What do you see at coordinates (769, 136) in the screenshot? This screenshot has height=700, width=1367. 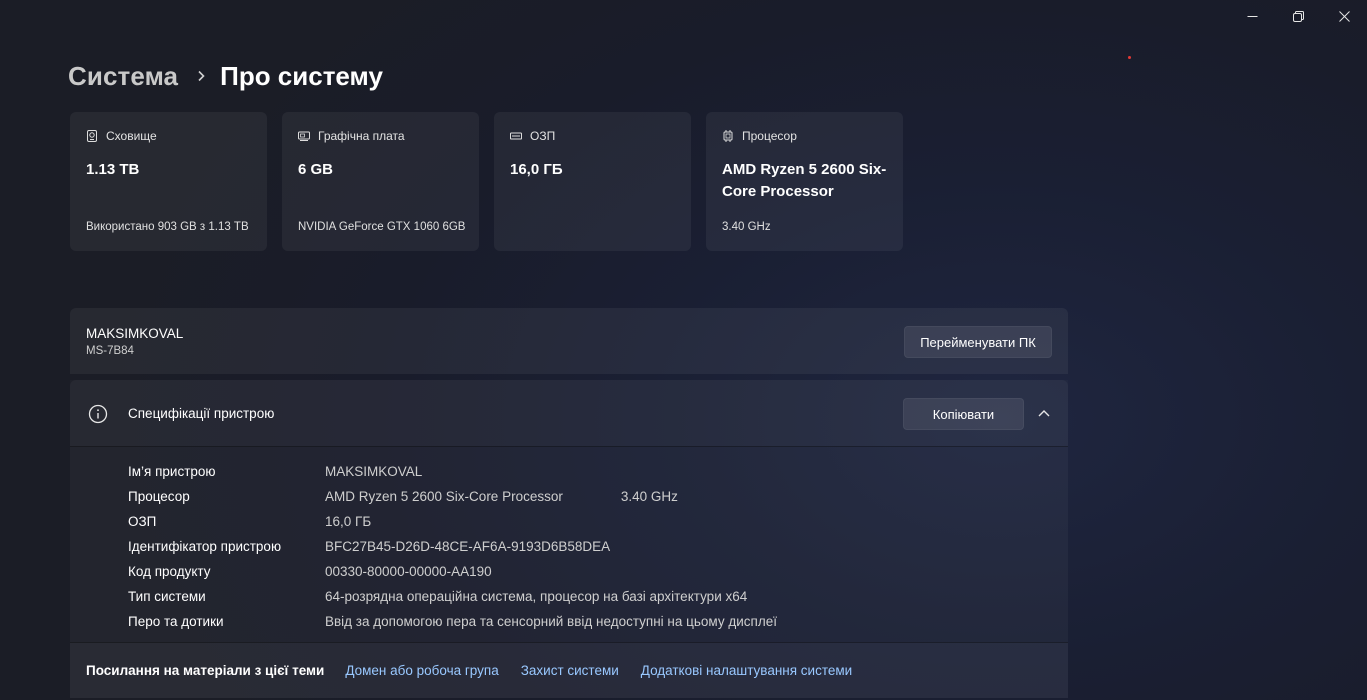 I see `card-label: Процесор` at bounding box center [769, 136].